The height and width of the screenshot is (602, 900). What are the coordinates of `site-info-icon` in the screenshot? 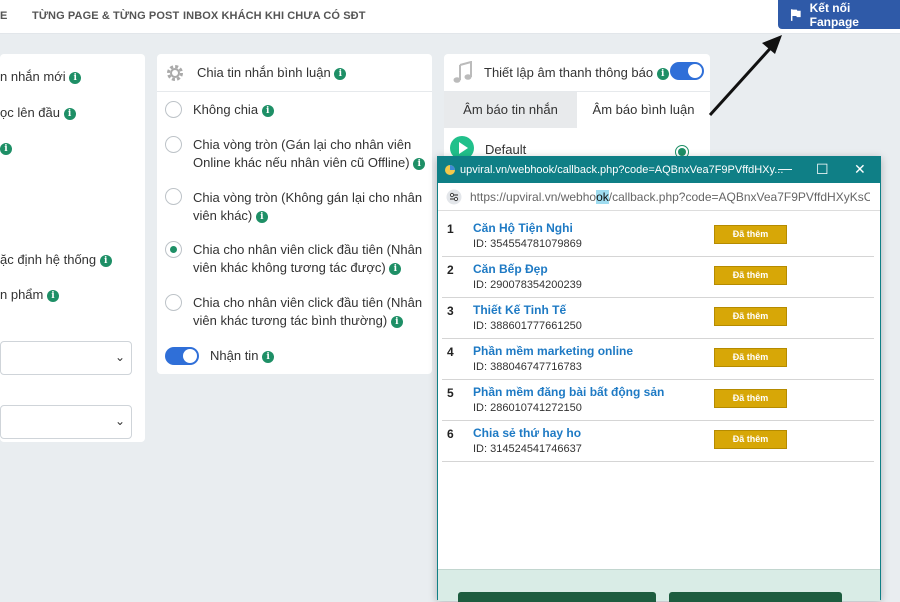 It's located at (454, 197).